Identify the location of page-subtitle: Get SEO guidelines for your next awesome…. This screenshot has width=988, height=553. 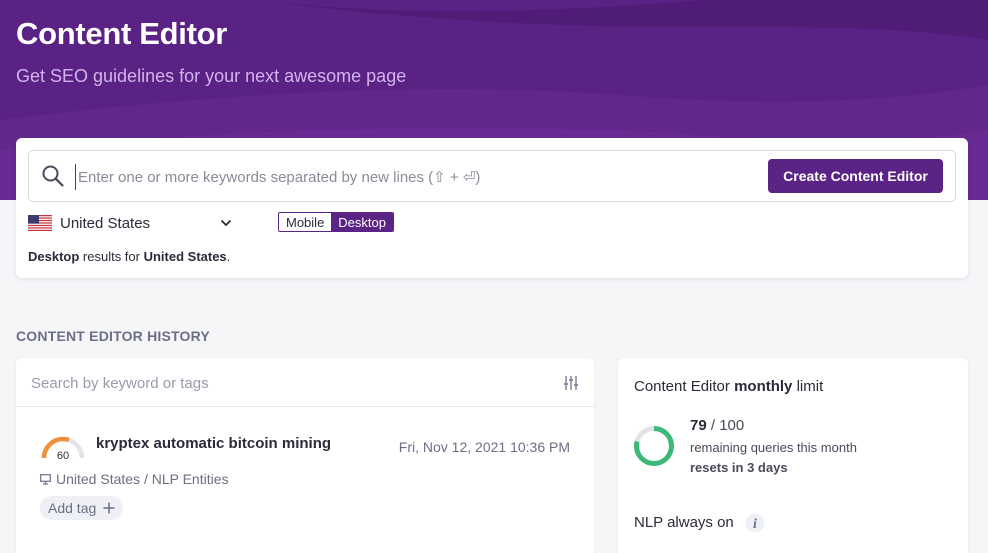
(211, 76).